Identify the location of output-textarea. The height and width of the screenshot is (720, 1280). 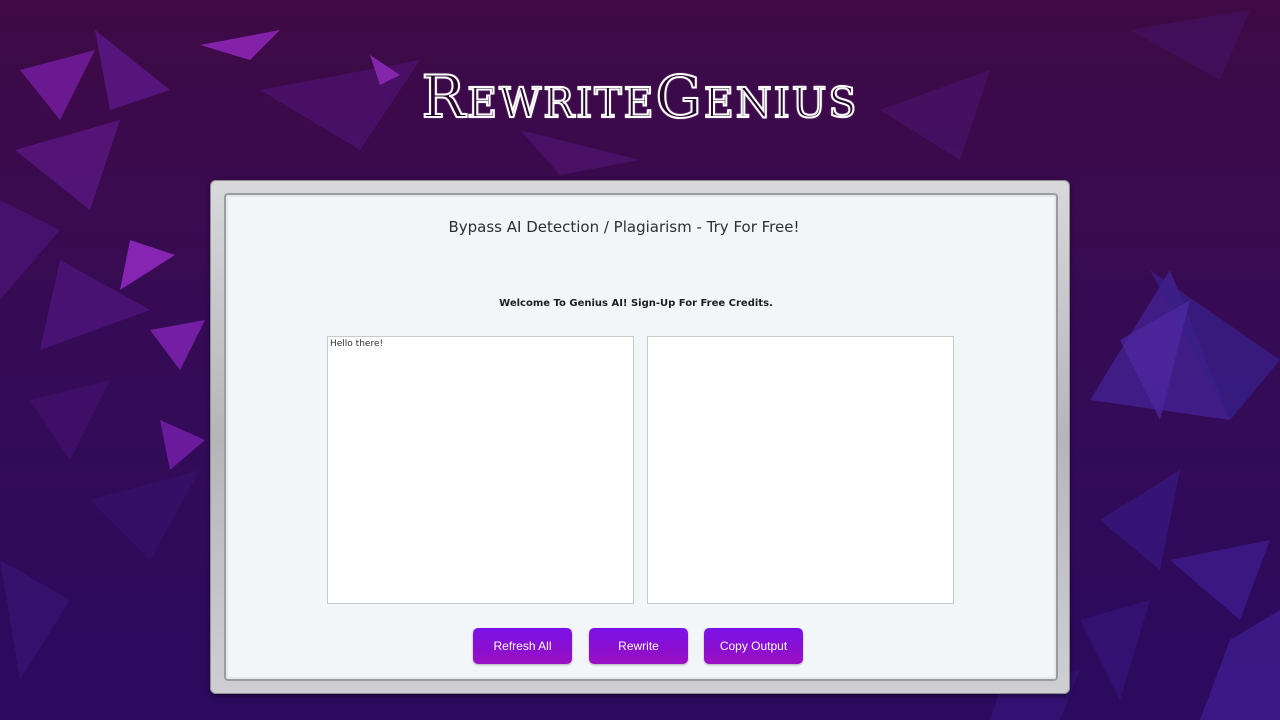
(800, 470).